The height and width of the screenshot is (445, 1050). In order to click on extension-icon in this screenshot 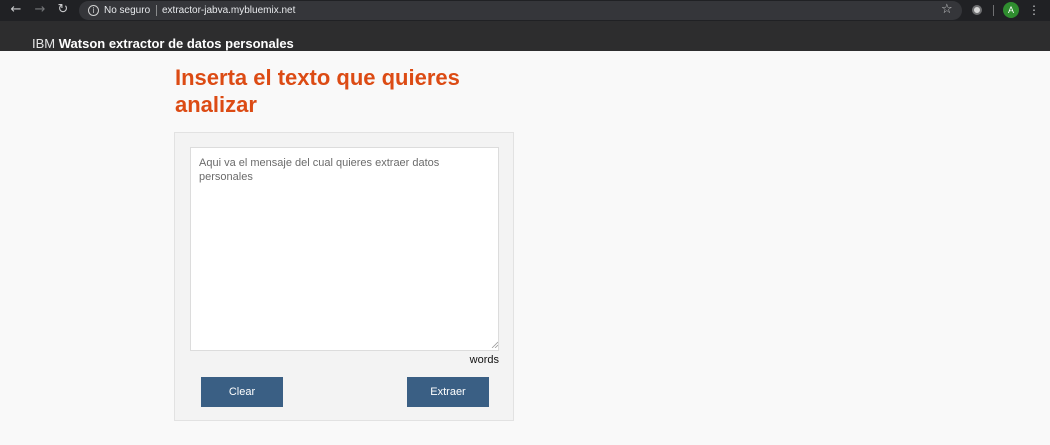, I will do `click(977, 10)`.